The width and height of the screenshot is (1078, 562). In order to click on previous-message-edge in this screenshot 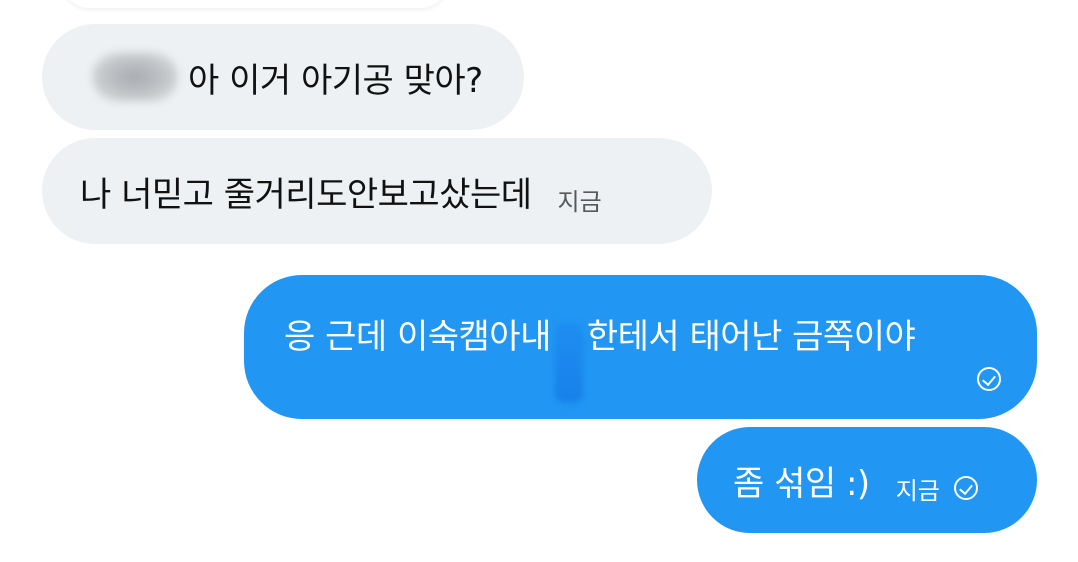, I will do `click(255, 4)`.